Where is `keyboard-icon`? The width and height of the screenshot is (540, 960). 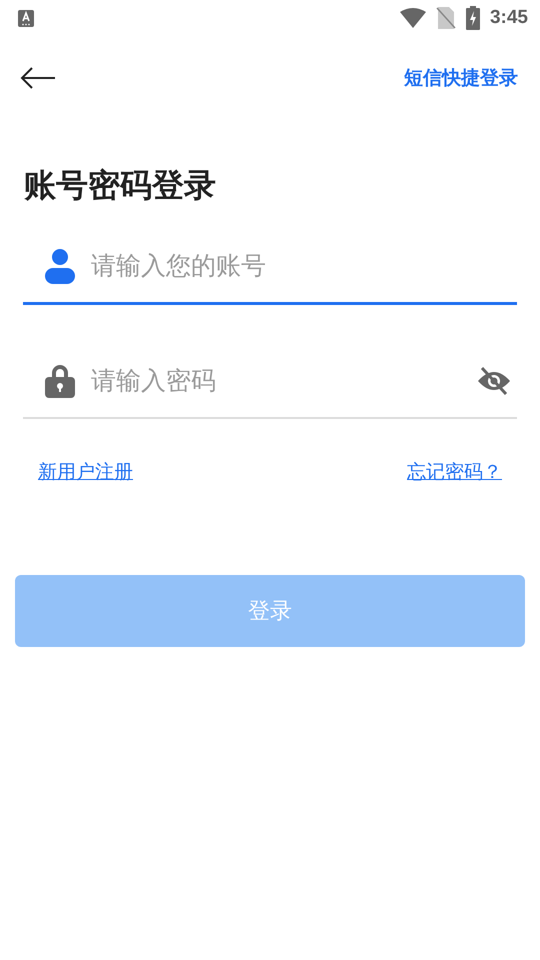
keyboard-icon is located at coordinates (26, 18).